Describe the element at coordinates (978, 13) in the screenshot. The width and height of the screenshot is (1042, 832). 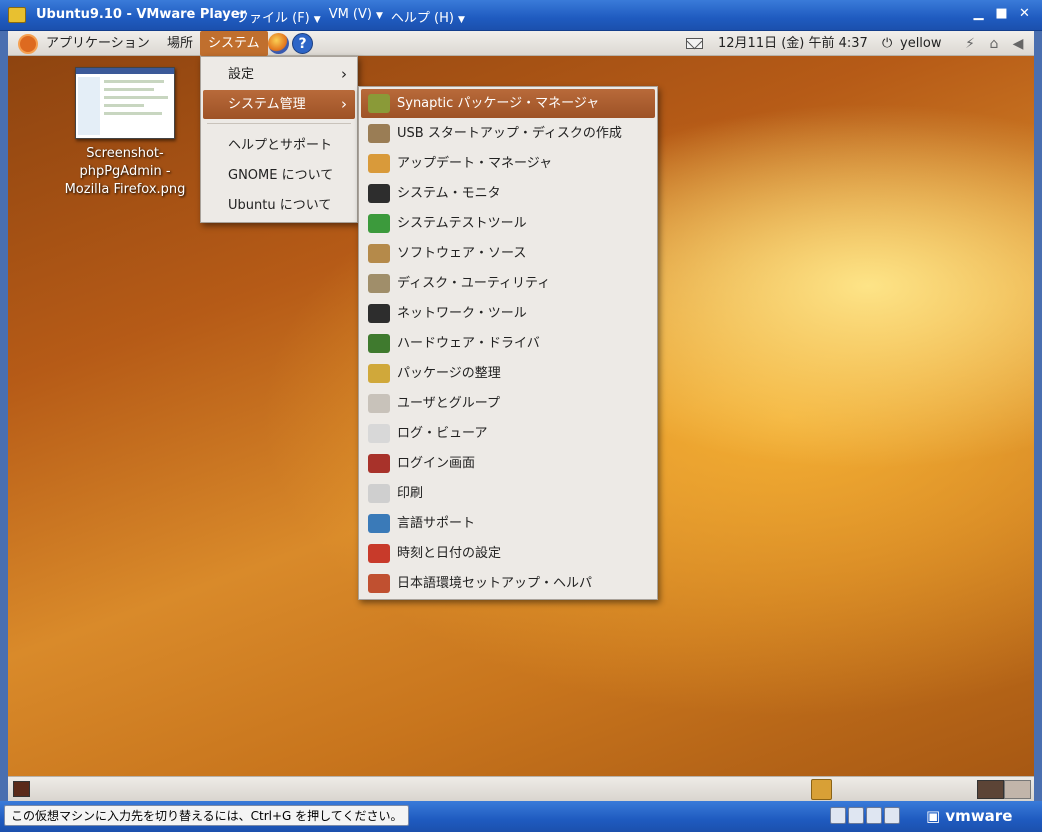
I see `minimize-icon: ▁` at that location.